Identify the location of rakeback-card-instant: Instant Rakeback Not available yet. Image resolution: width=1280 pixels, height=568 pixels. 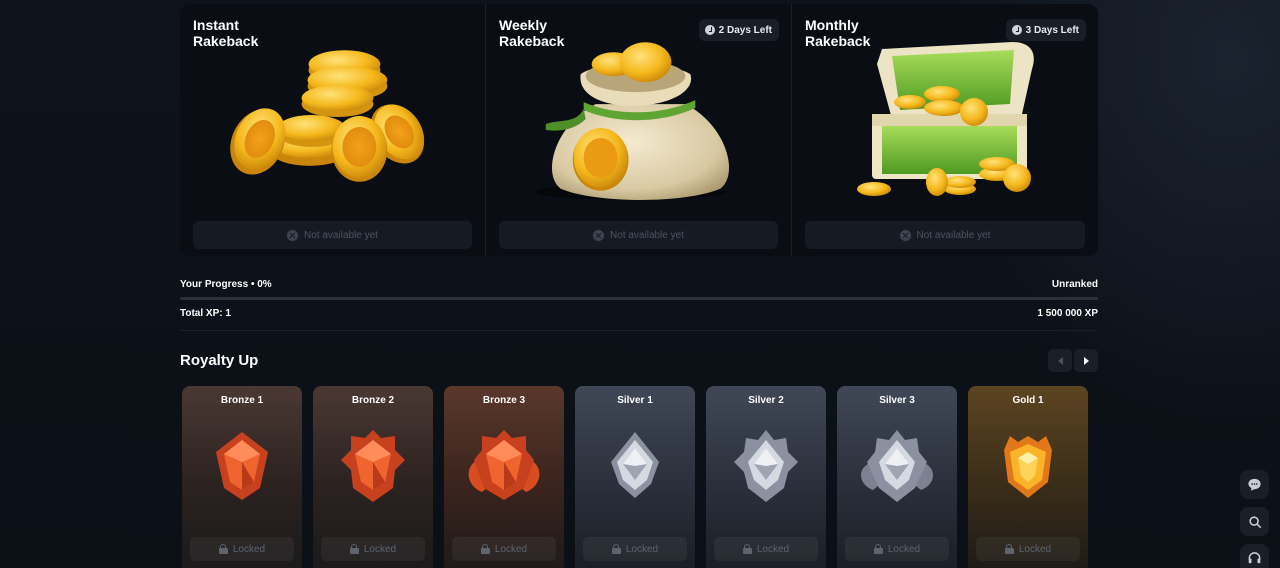
(333, 130).